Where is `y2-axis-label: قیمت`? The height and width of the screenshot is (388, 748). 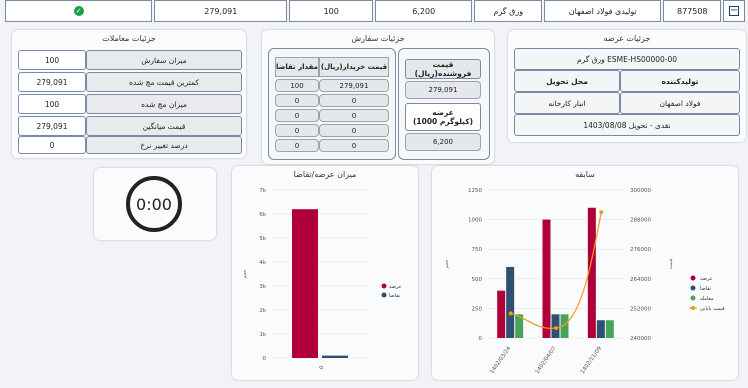
y2-axis-label: قیمت is located at coordinates (671, 264).